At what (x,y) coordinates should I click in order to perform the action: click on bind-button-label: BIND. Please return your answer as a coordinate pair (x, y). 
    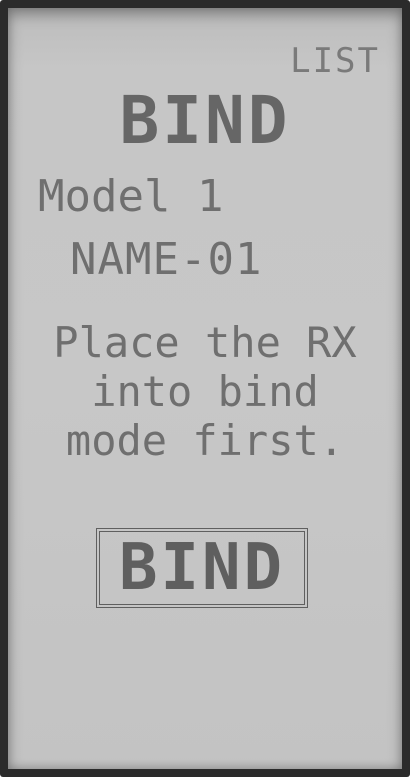
    Looking at the image, I should click on (202, 568).